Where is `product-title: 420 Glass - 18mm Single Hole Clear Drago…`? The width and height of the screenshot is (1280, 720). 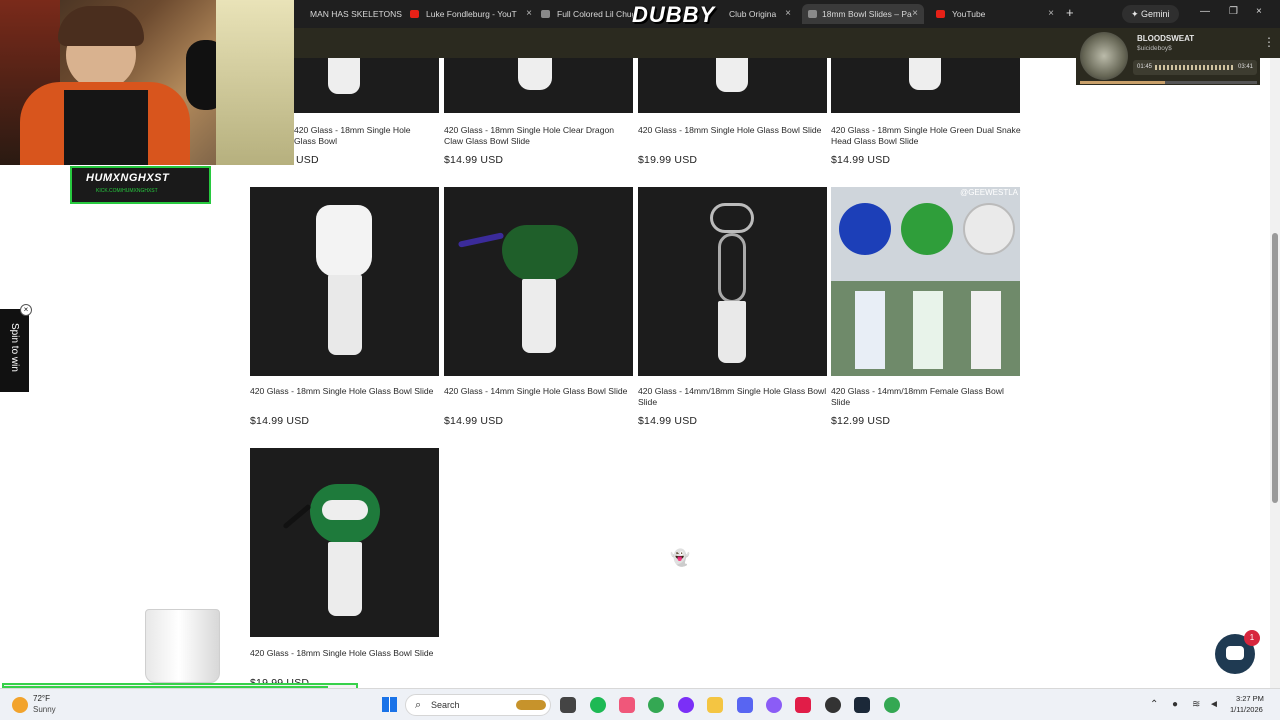
product-title: 420 Glass - 18mm Single Hole Clear Drago… is located at coordinates (539, 136).